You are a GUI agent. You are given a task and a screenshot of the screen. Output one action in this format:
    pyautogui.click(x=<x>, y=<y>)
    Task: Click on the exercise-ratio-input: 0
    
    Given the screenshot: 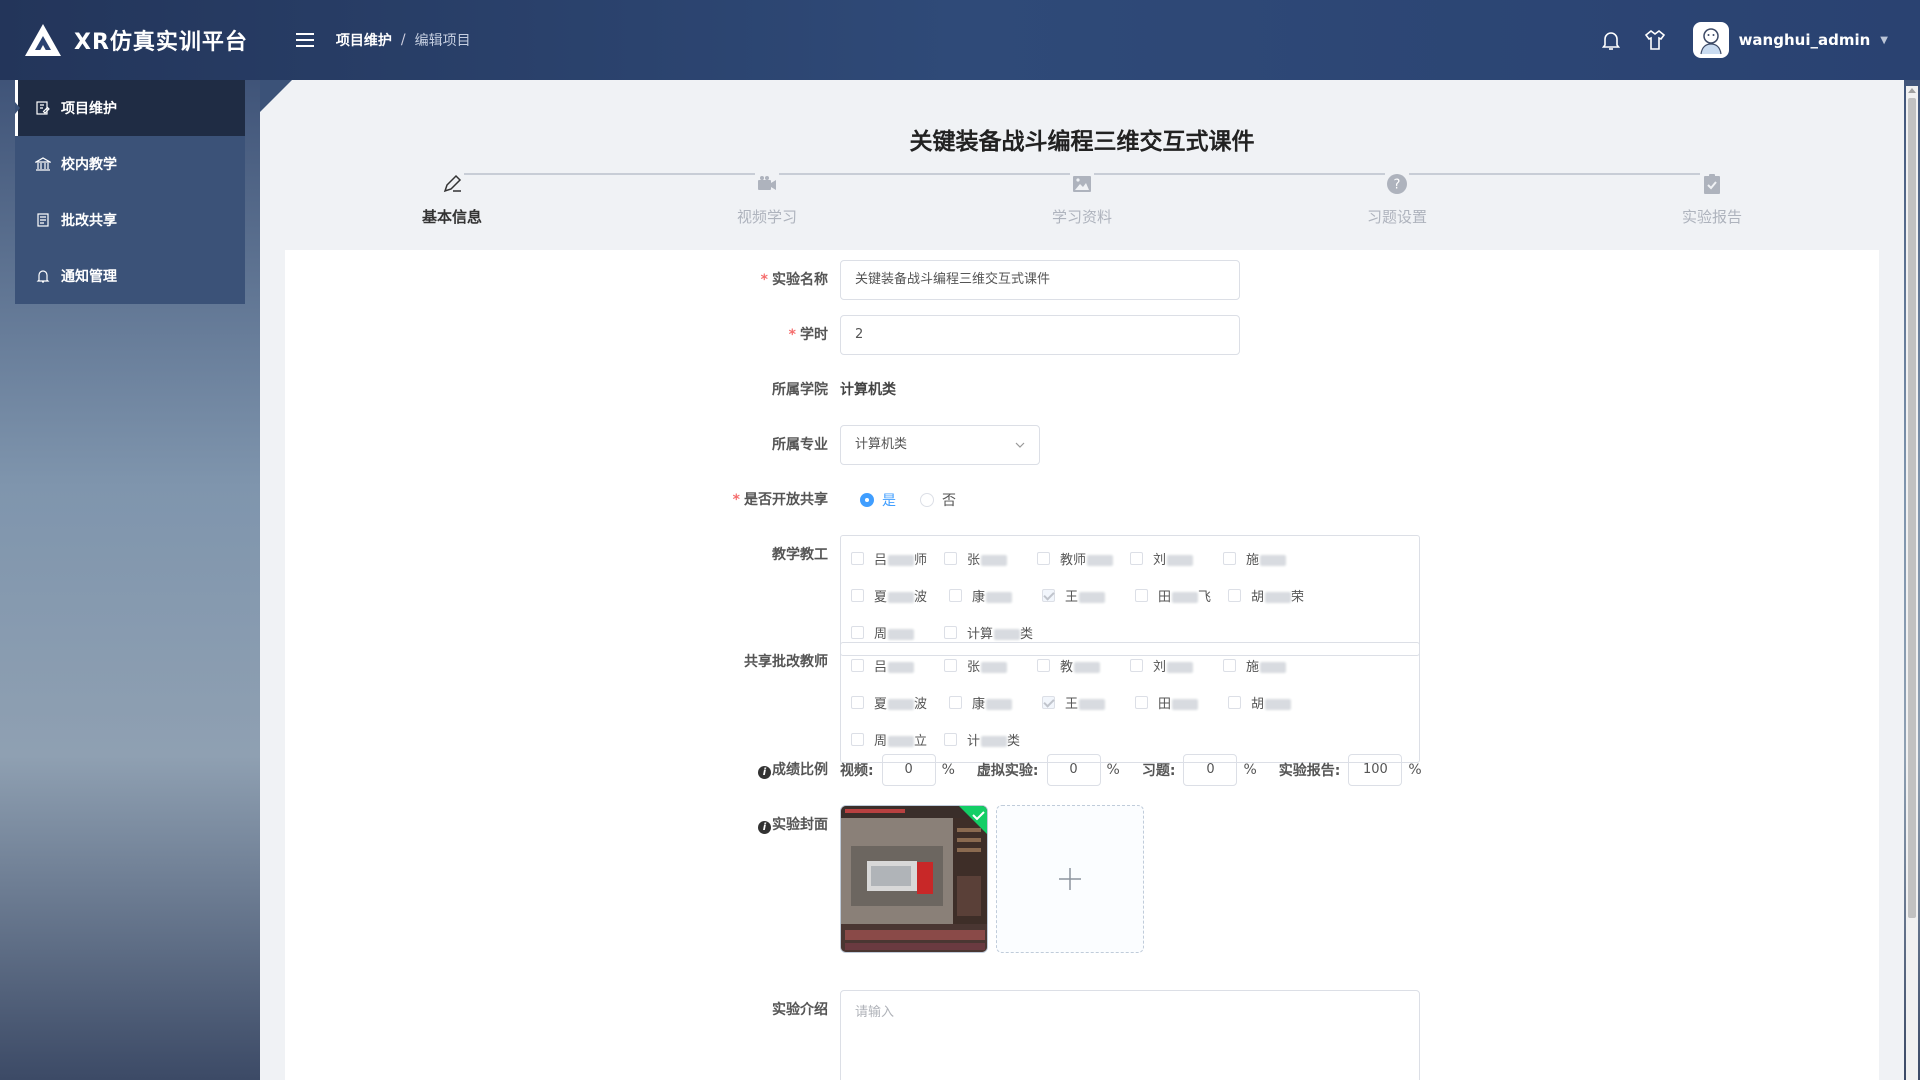 What is the action you would take?
    pyautogui.click(x=1210, y=770)
    